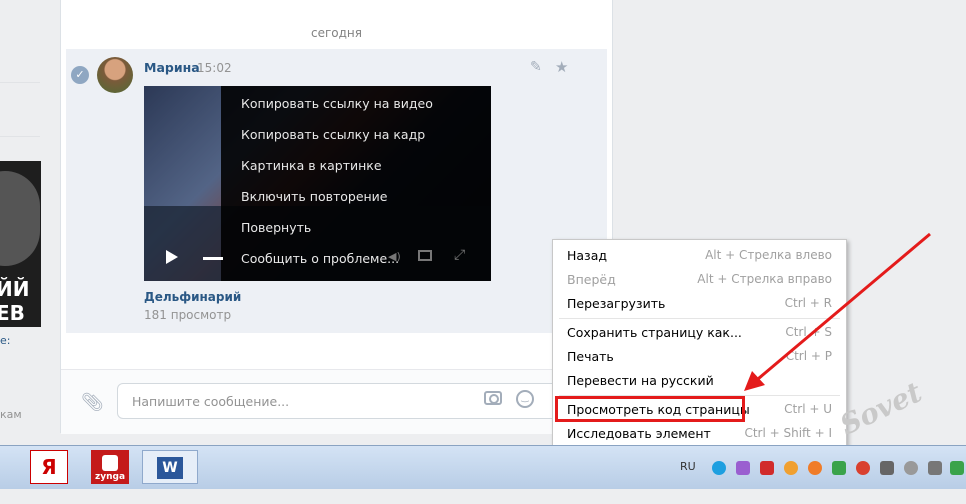  I want to click on zynga-icon: zynga, so click(110, 467).